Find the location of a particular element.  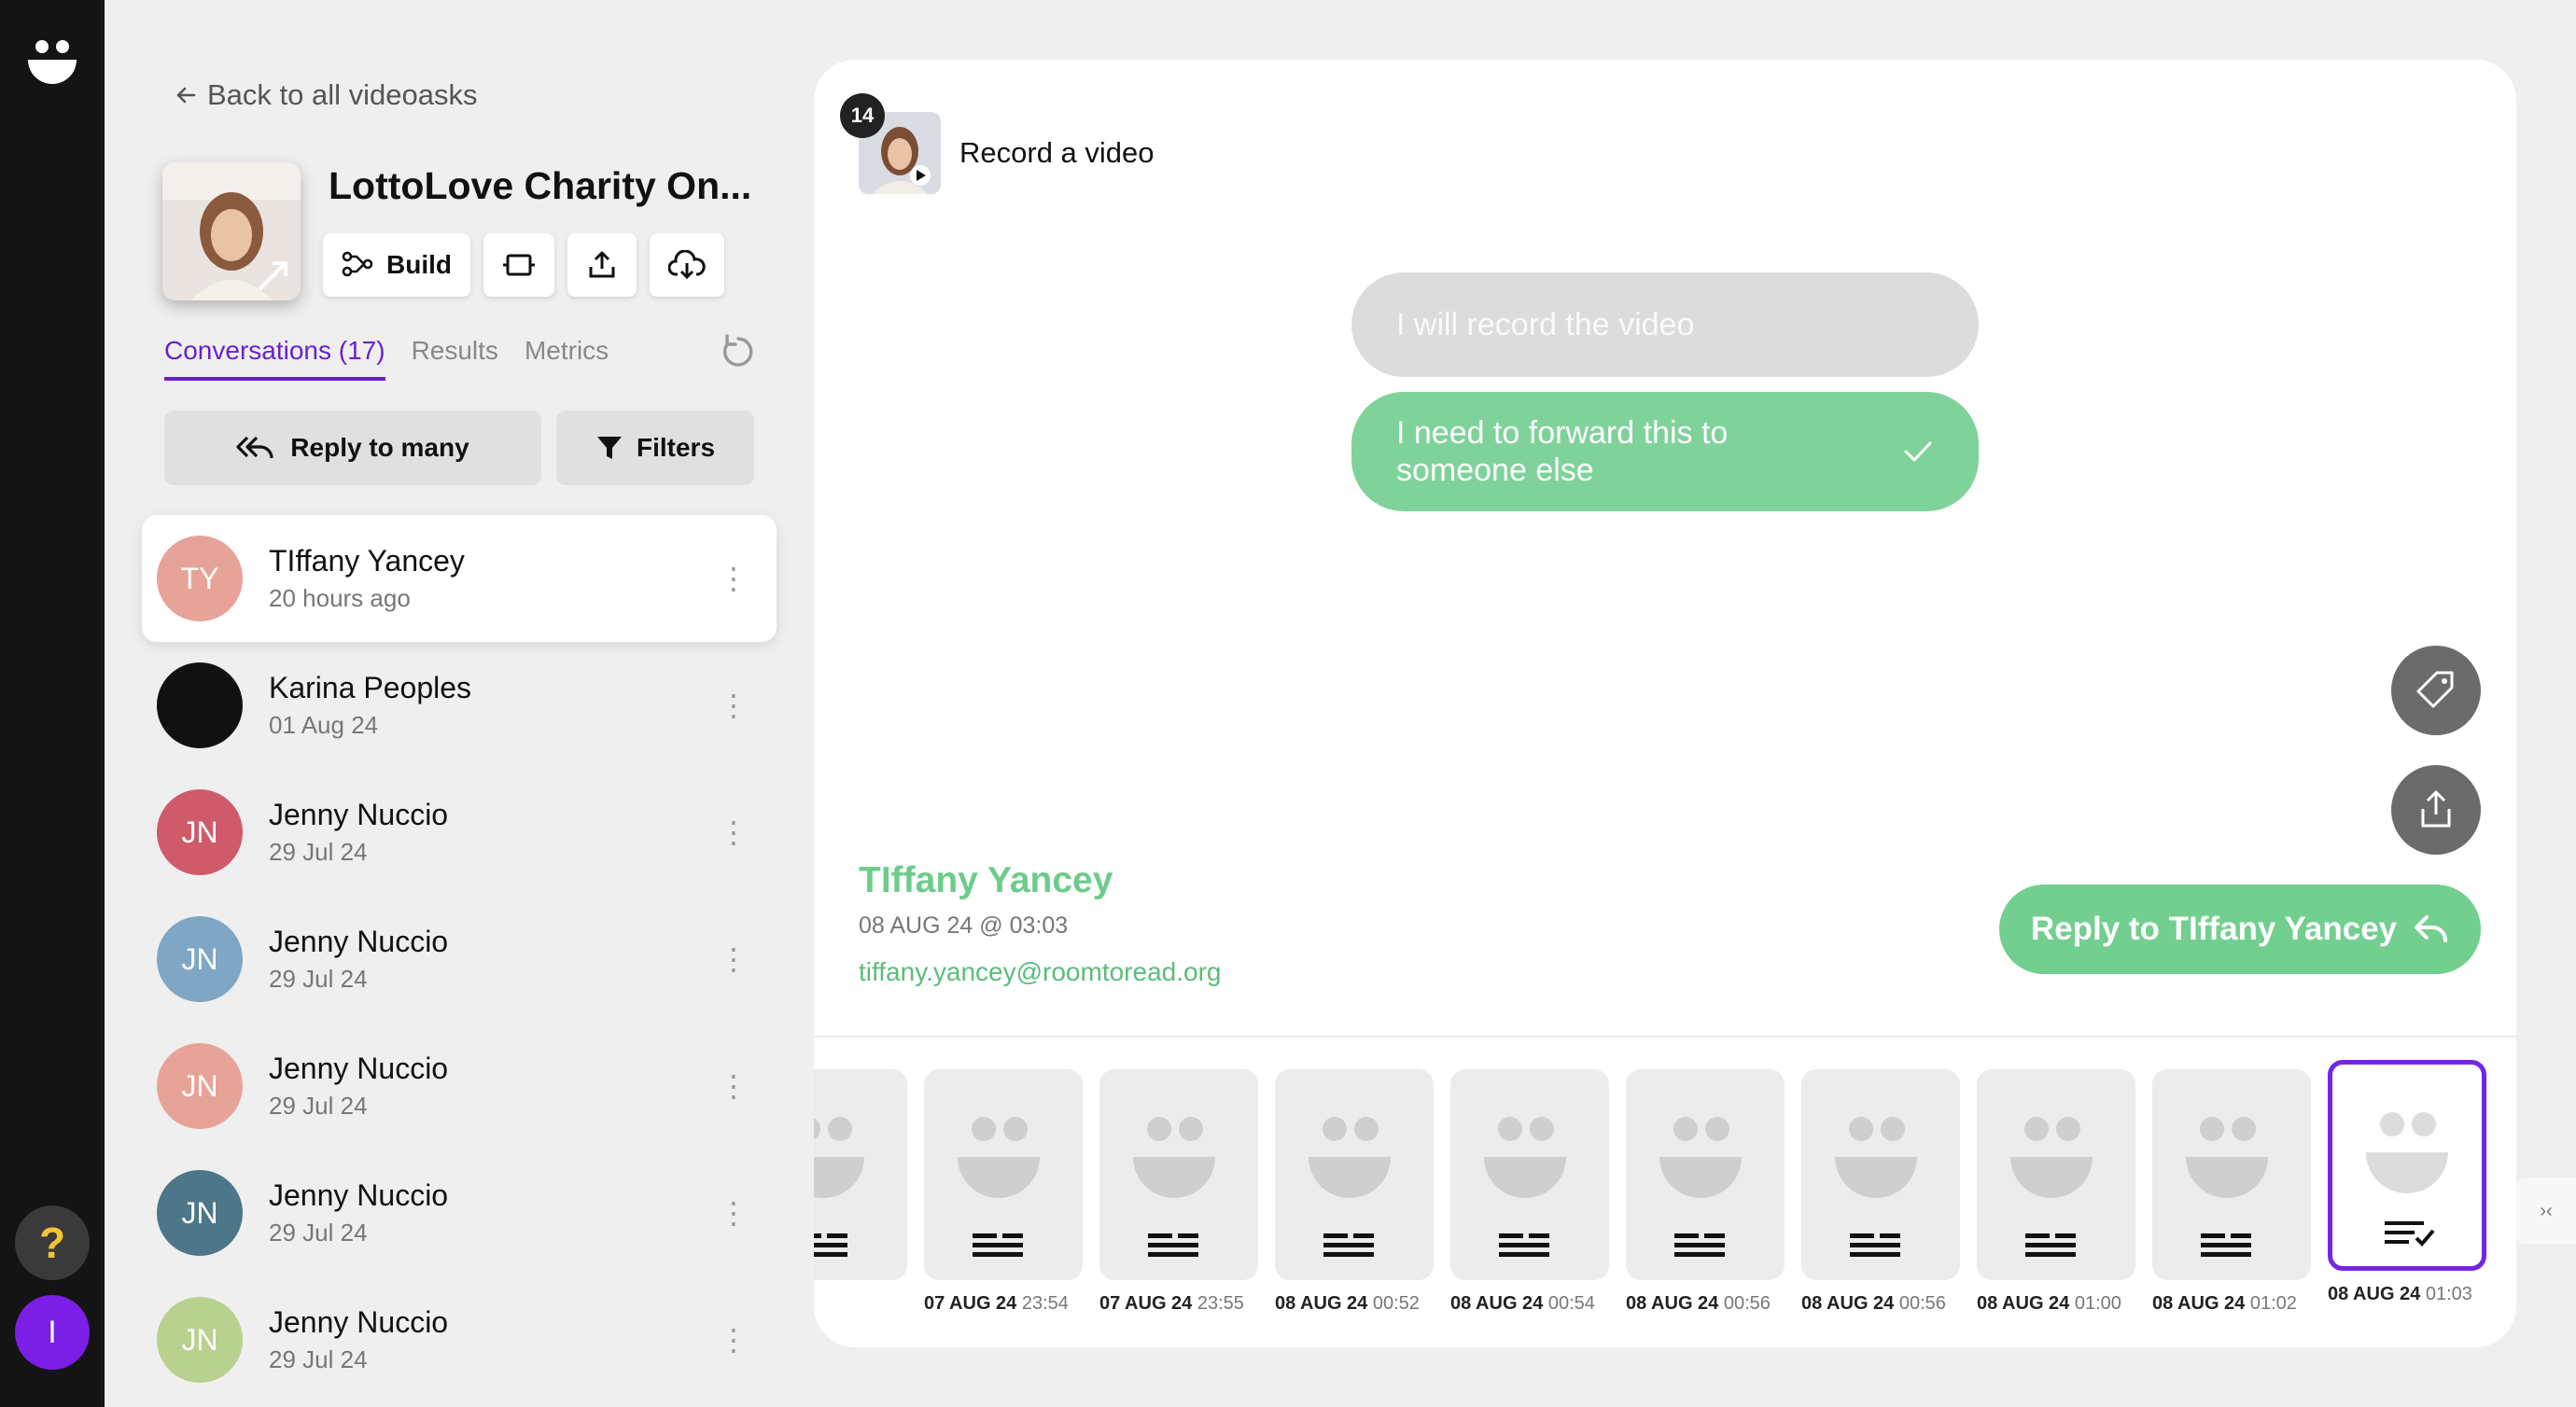

user-avatar: I is located at coordinates (52, 1332).